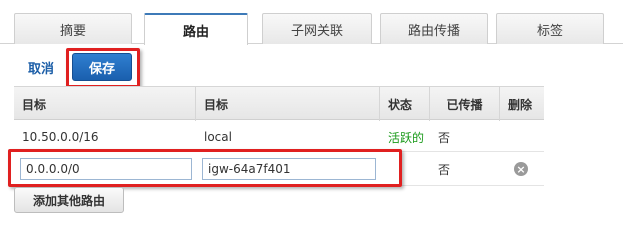 The image size is (623, 240). What do you see at coordinates (465, 104) in the screenshot?
I see `header-propagated: 已传播` at bounding box center [465, 104].